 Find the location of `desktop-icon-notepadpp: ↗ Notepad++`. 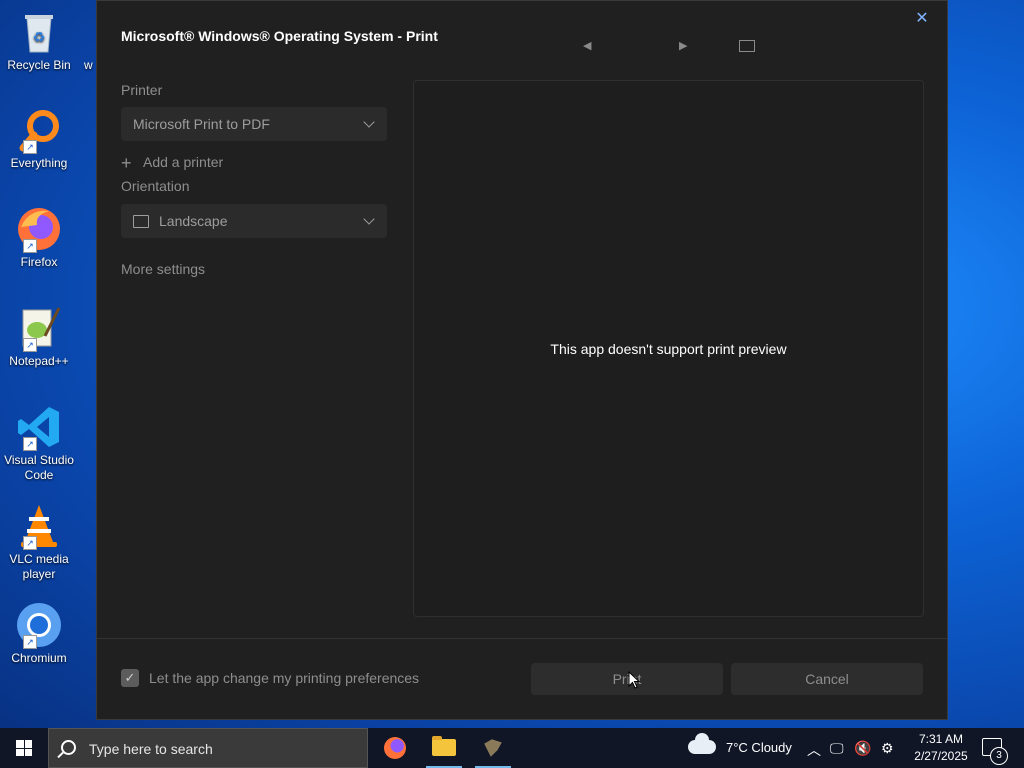

desktop-icon-notepadpp: ↗ Notepad++ is located at coordinates (39, 336).